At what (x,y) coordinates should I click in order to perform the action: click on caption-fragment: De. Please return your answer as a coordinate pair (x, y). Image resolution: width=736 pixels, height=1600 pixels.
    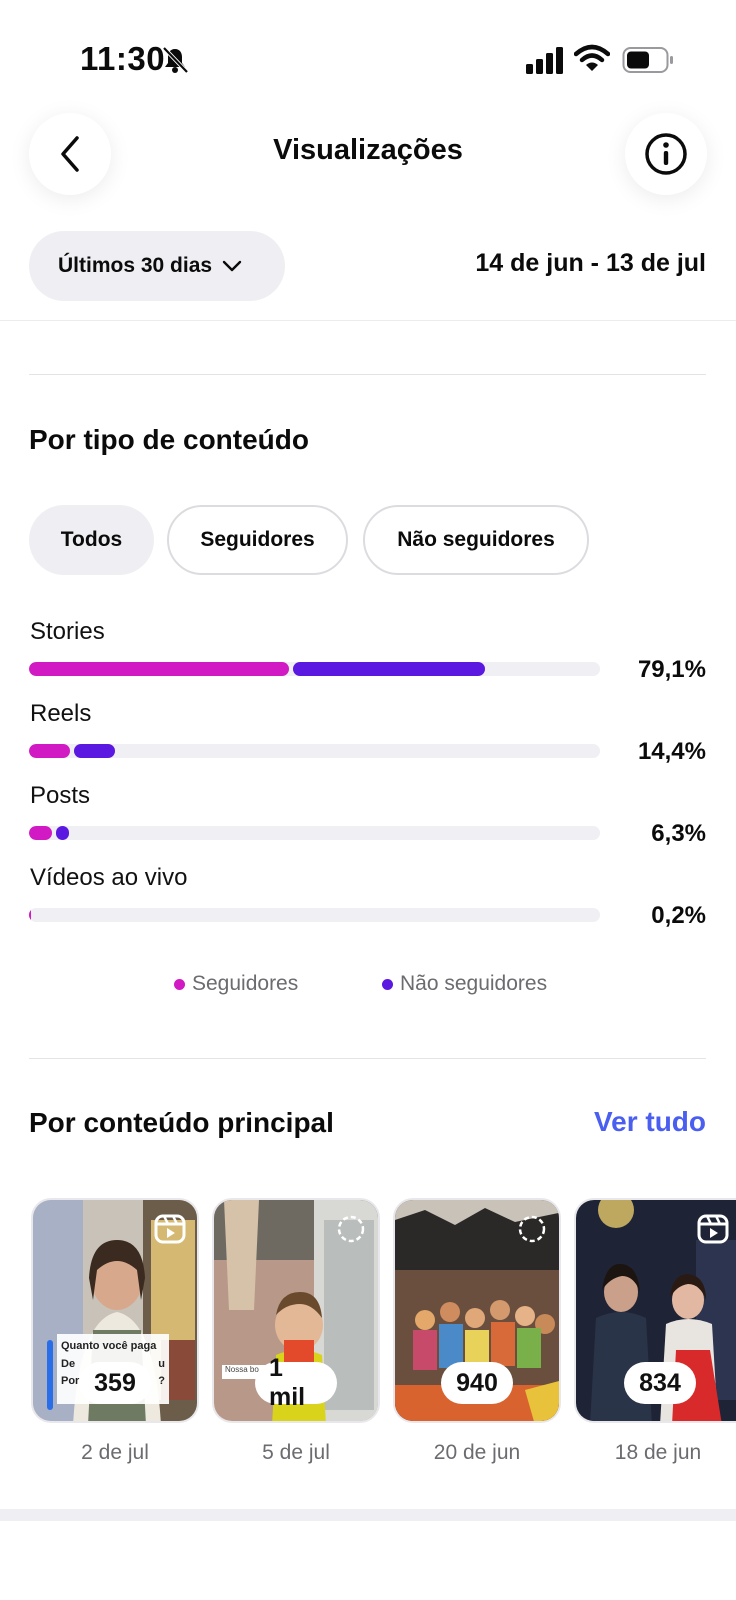
    Looking at the image, I should click on (68, 1363).